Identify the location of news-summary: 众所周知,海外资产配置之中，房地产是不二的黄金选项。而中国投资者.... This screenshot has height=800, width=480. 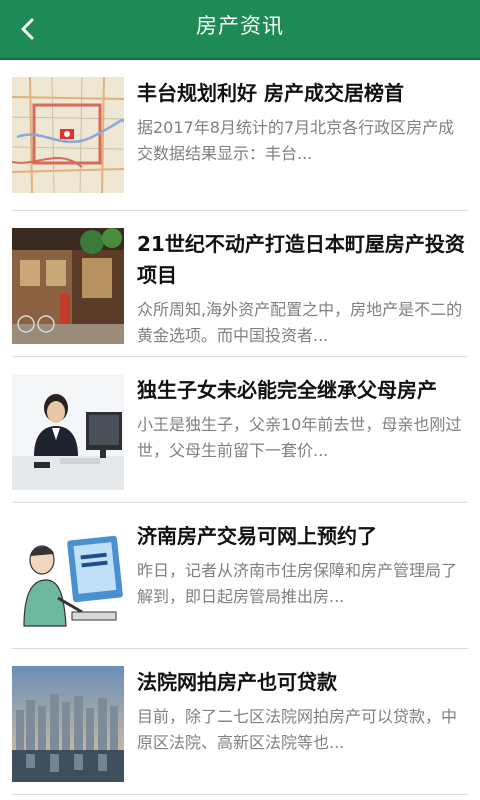
(300, 322).